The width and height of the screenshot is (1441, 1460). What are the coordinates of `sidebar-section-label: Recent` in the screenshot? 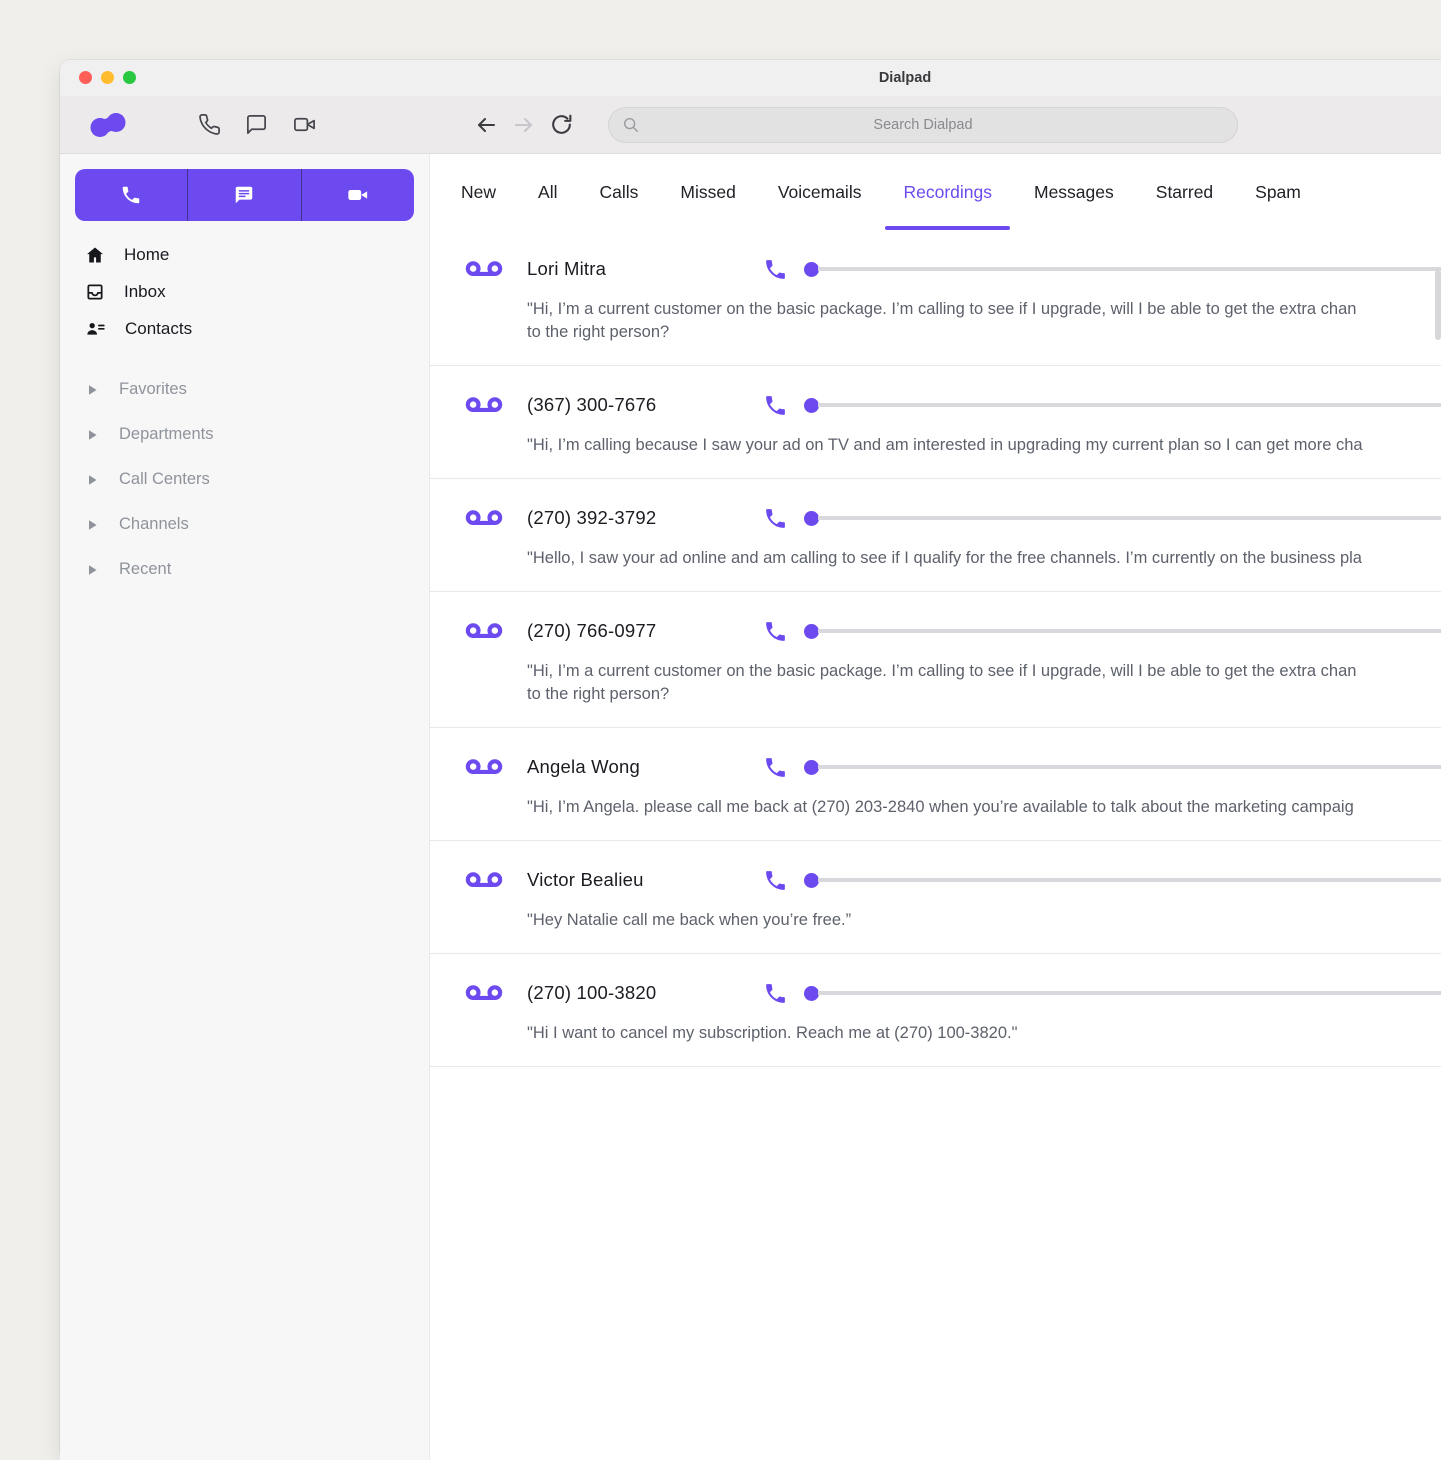 It's located at (145, 569).